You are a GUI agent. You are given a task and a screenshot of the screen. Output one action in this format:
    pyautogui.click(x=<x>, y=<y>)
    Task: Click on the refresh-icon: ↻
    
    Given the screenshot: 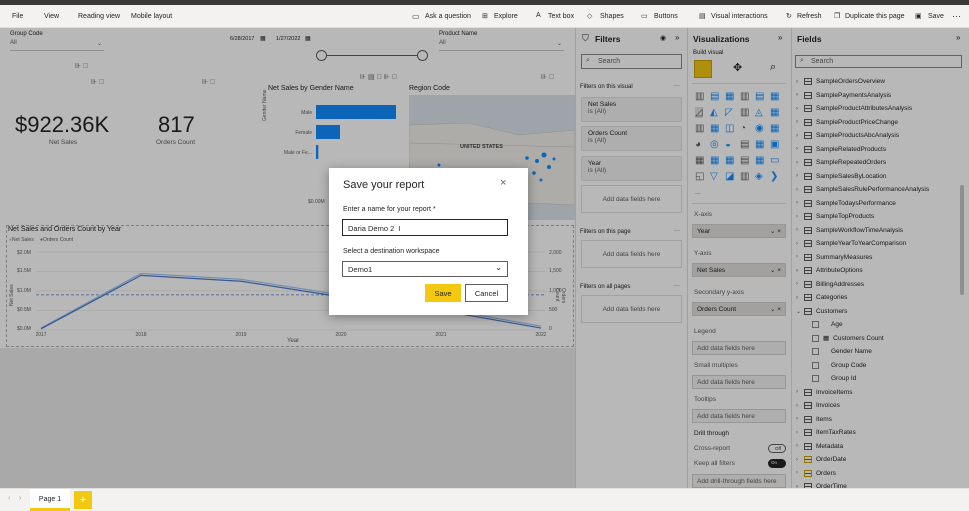 What is the action you would take?
    pyautogui.click(x=789, y=16)
    